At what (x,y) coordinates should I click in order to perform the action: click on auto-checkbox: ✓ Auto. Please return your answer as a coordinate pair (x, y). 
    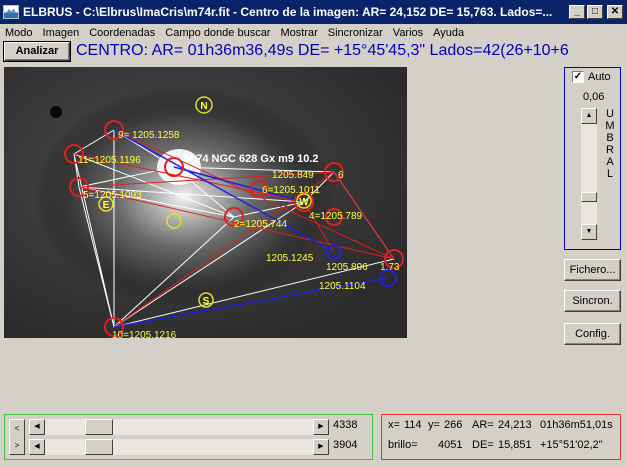
    Looking at the image, I should click on (591, 77).